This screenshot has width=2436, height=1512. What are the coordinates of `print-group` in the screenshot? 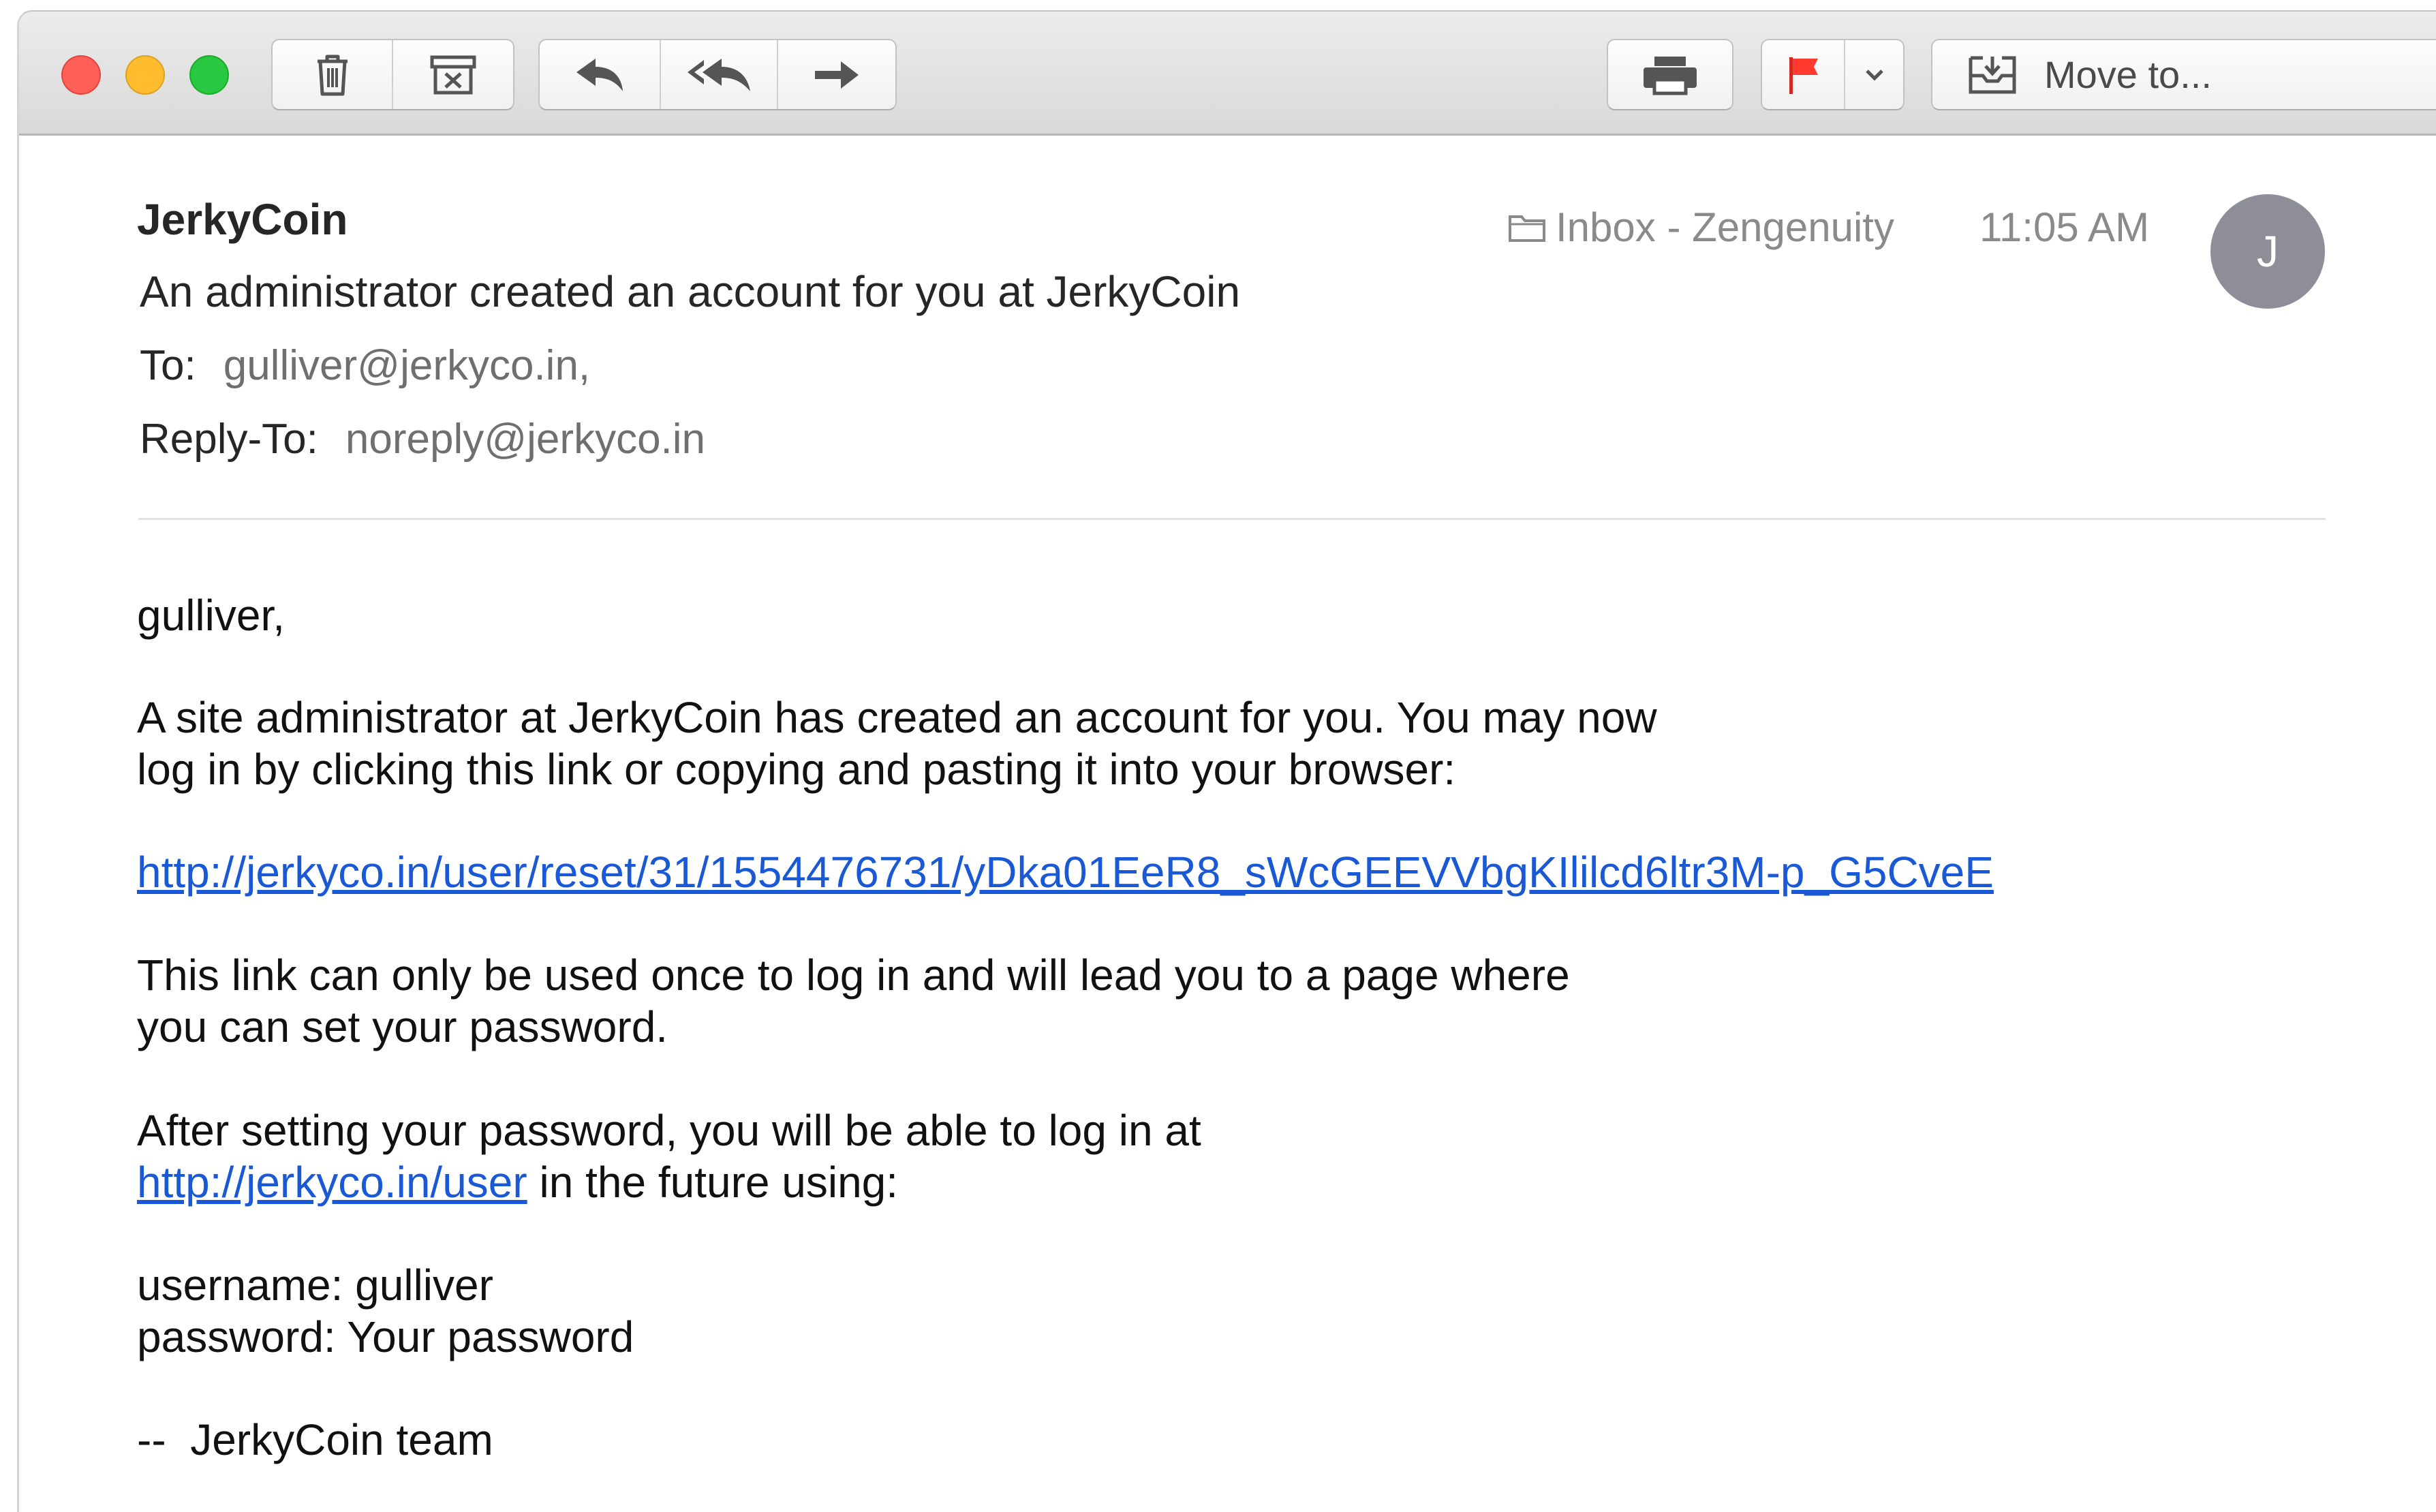 It's located at (1670, 74).